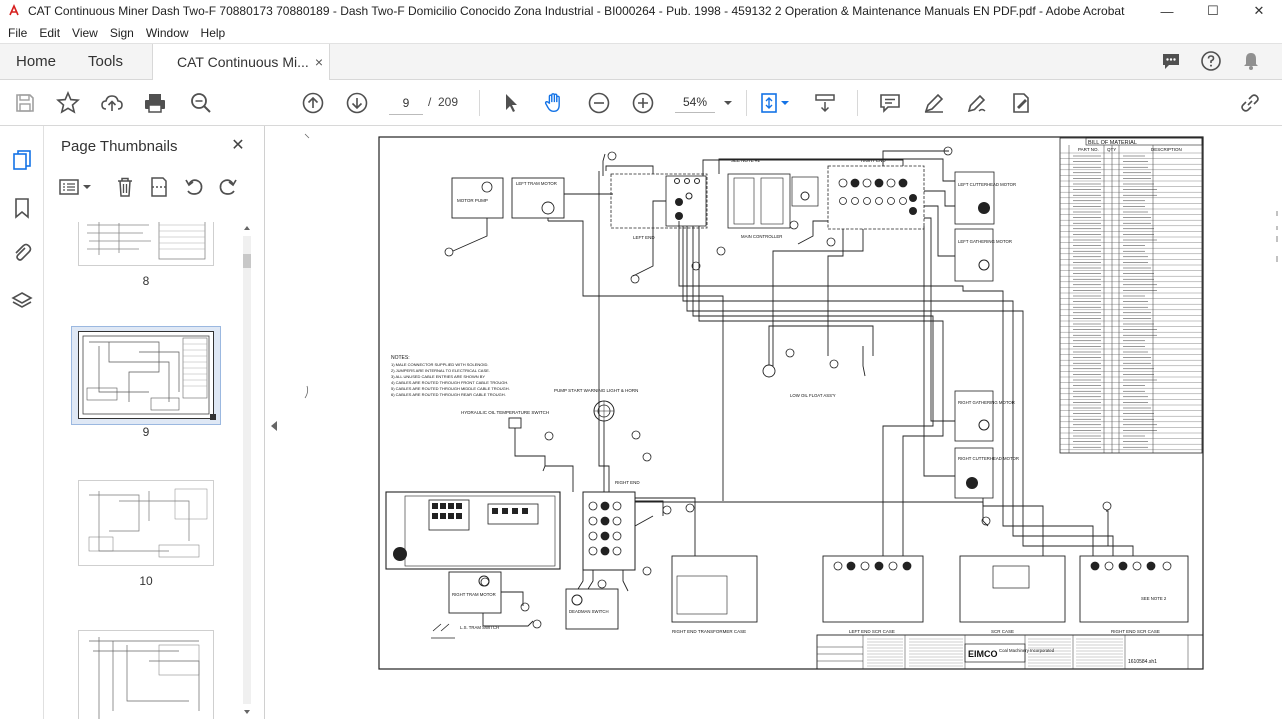 Image resolution: width=1282 pixels, height=719 pixels. I want to click on scroll-up-icon, so click(247, 228).